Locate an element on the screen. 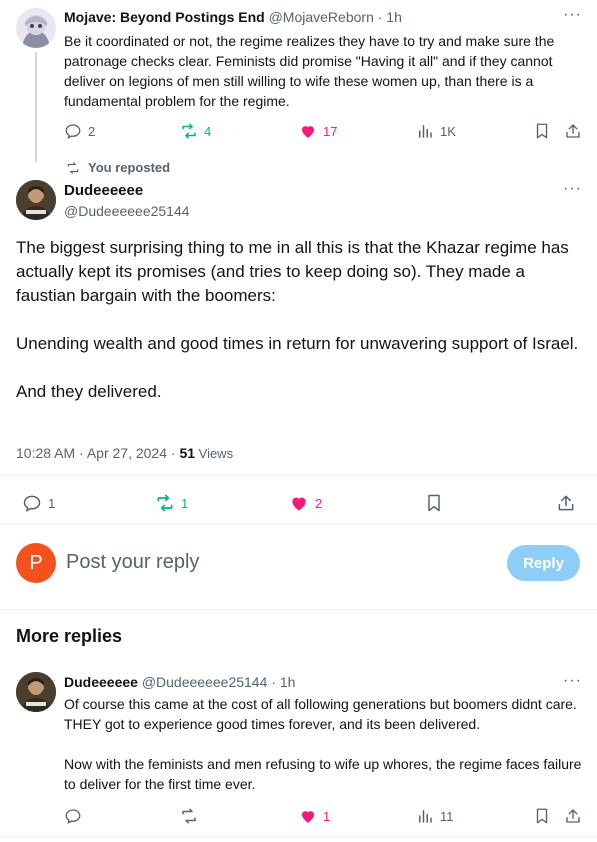 This screenshot has height=842, width=597. thread-line is located at coordinates (36, 107).